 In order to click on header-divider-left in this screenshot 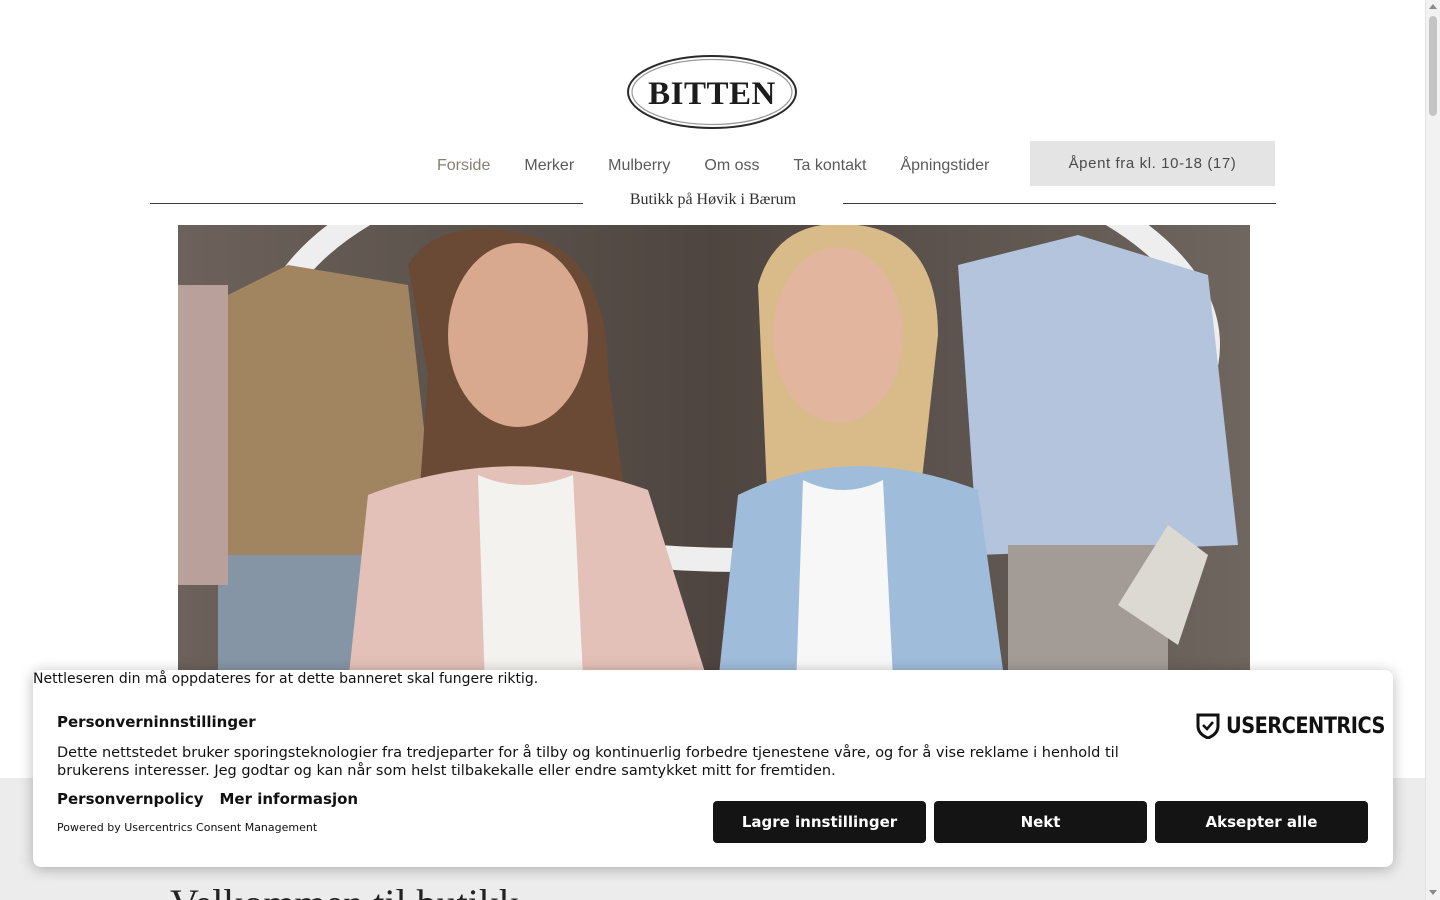, I will do `click(366, 203)`.